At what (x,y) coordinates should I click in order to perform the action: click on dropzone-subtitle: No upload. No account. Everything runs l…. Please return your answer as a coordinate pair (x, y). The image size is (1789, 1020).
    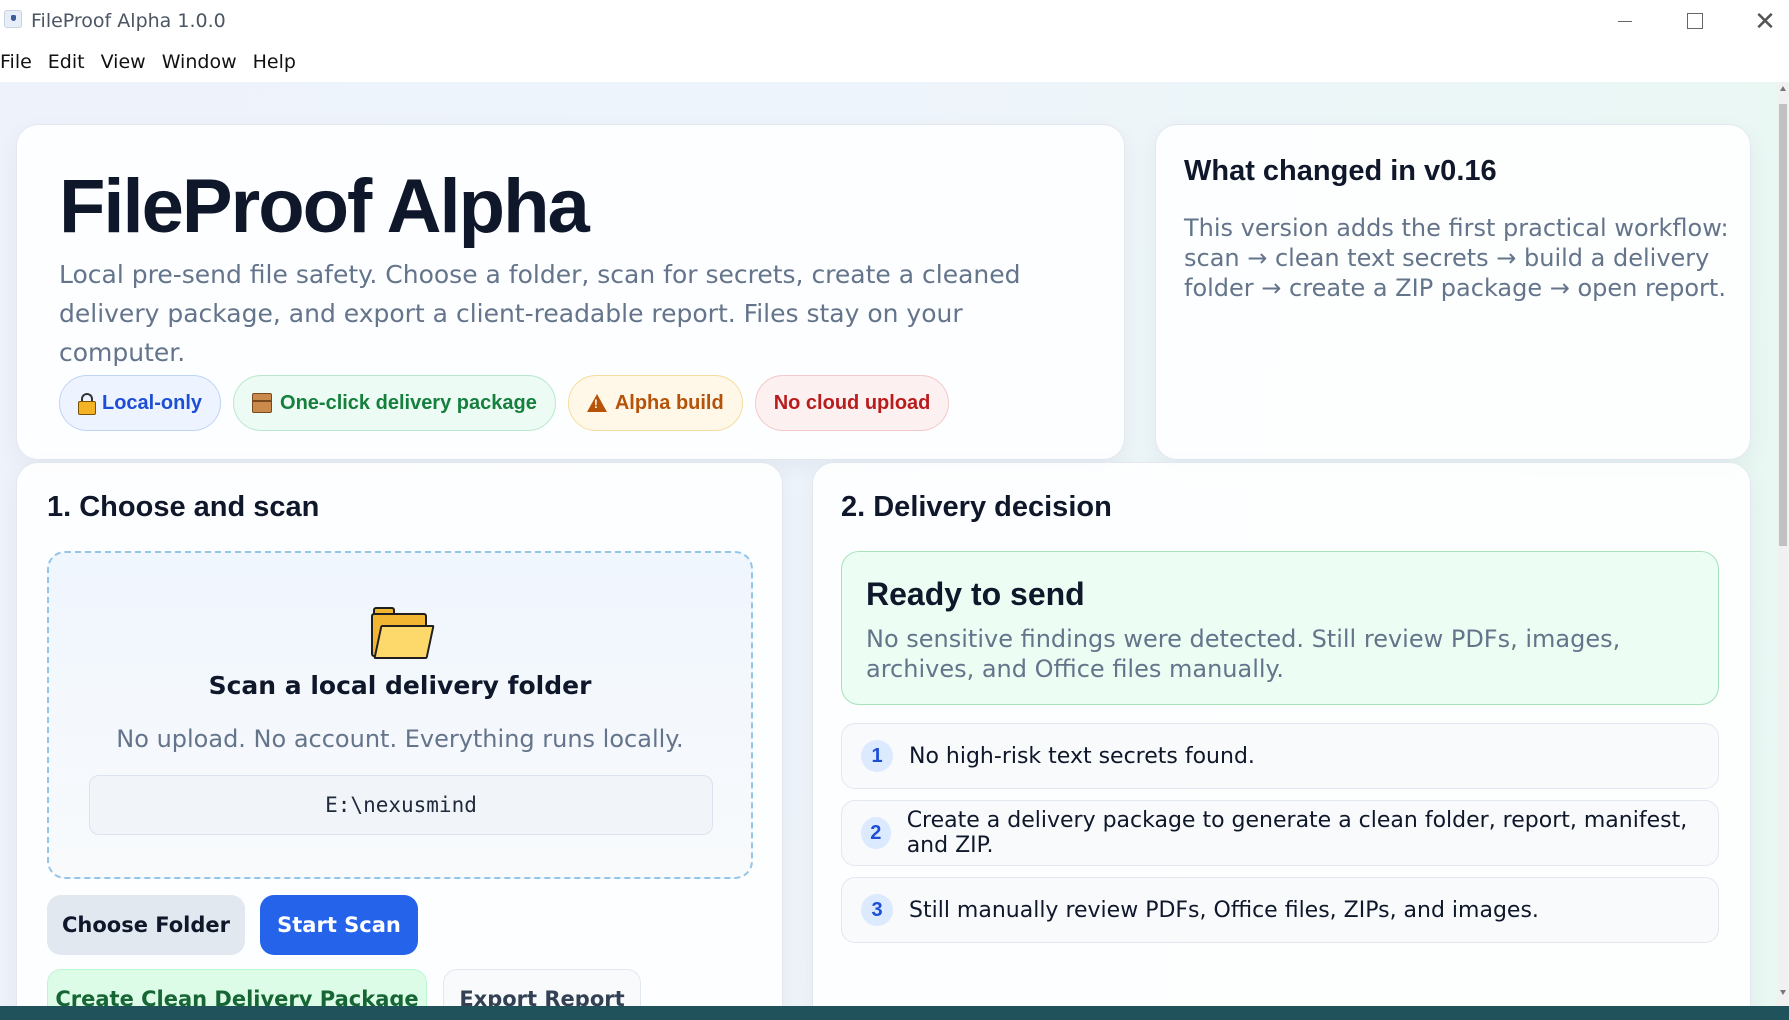
    Looking at the image, I should click on (400, 739).